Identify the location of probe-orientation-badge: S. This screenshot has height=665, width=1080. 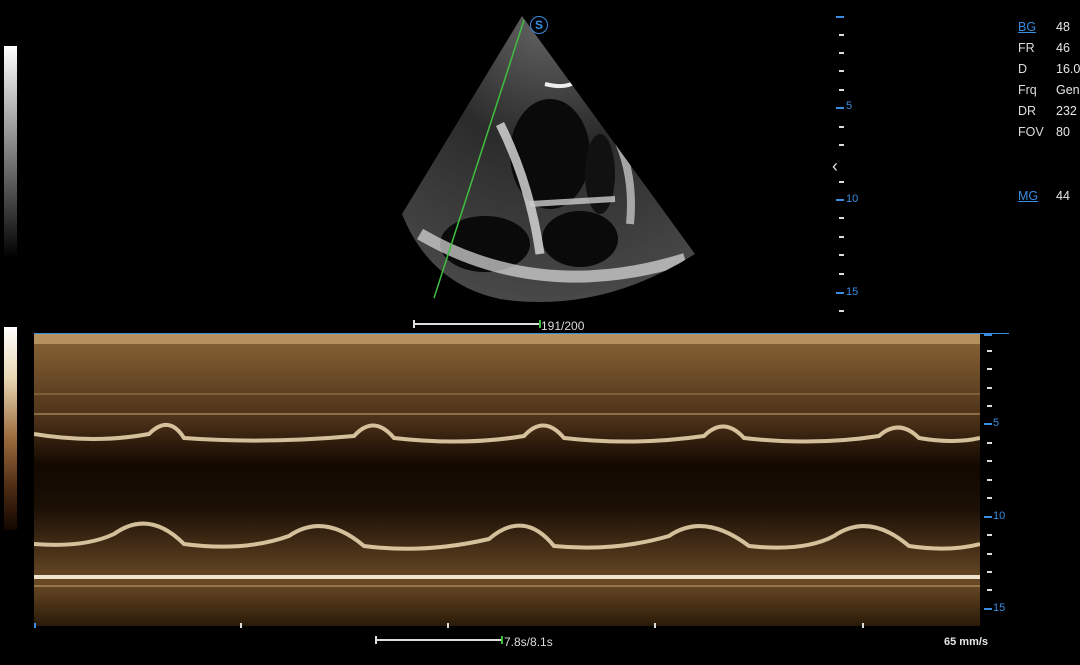
(539, 25).